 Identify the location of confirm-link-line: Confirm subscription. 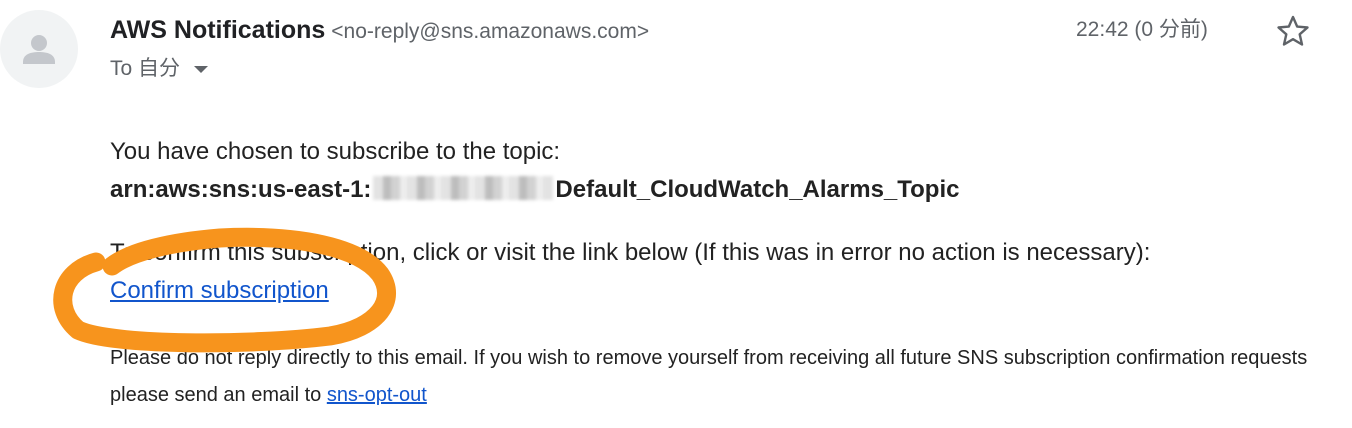
(219, 291).